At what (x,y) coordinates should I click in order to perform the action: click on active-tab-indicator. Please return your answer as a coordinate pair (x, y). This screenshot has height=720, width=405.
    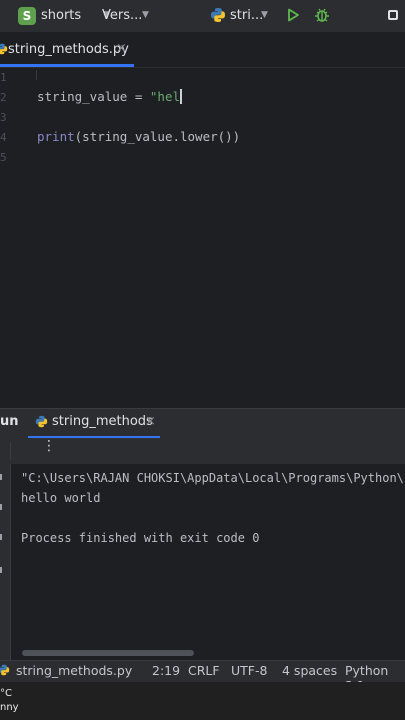
    Looking at the image, I should click on (67, 65).